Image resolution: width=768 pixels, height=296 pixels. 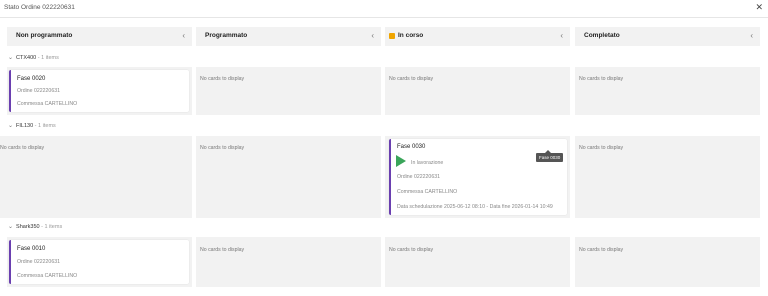 What do you see at coordinates (427, 163) in the screenshot?
I see `card-status: In lavorazione` at bounding box center [427, 163].